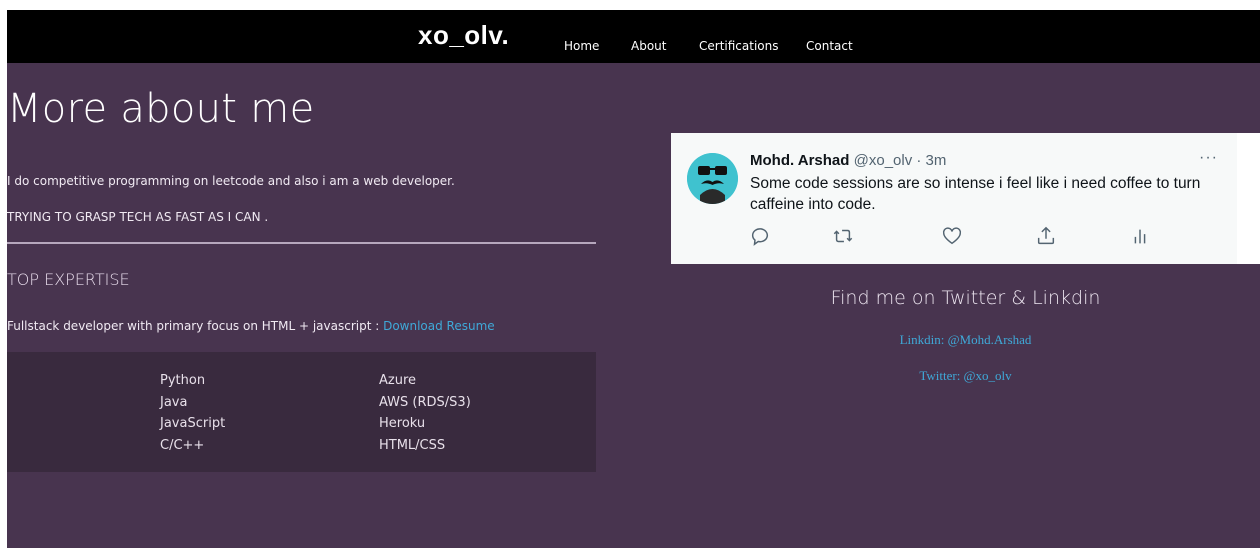  What do you see at coordinates (192, 413) in the screenshot?
I see `skills-left-column: Python Java JavaScript C/C++` at bounding box center [192, 413].